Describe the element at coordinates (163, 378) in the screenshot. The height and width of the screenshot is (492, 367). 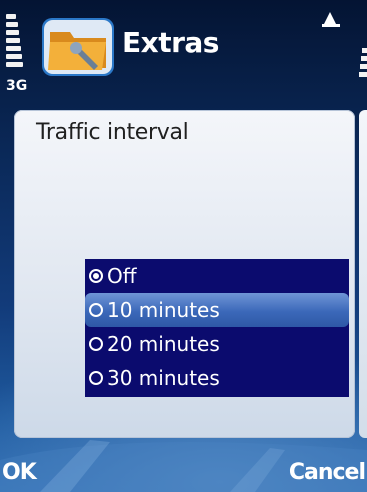
I see `option-label: 30 minutes` at that location.